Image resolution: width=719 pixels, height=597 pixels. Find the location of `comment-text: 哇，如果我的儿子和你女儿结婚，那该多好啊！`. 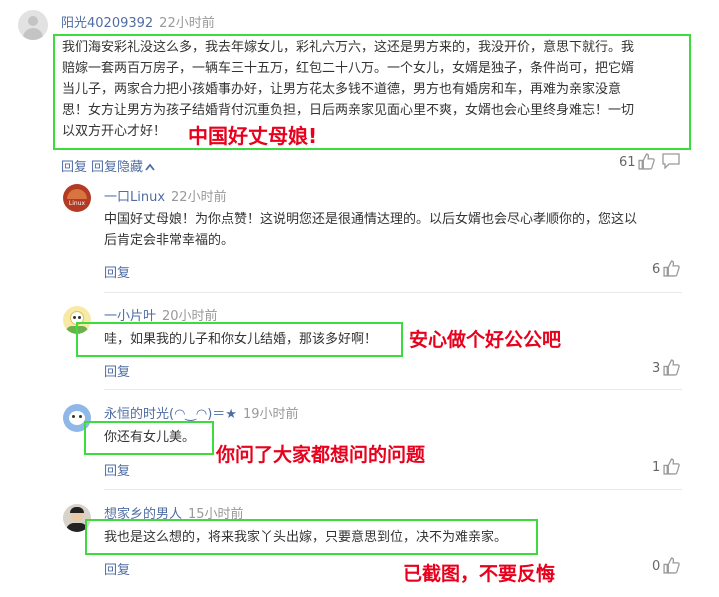

comment-text: 哇，如果我的儿子和你女儿结婚，那该多好啊！ is located at coordinates (241, 339).